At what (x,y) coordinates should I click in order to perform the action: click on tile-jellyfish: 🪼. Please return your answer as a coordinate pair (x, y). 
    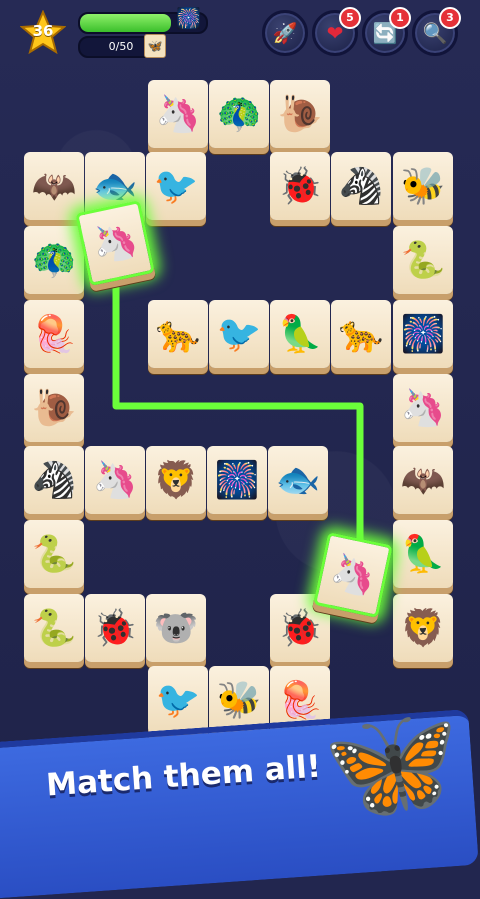
    Looking at the image, I should click on (54, 334).